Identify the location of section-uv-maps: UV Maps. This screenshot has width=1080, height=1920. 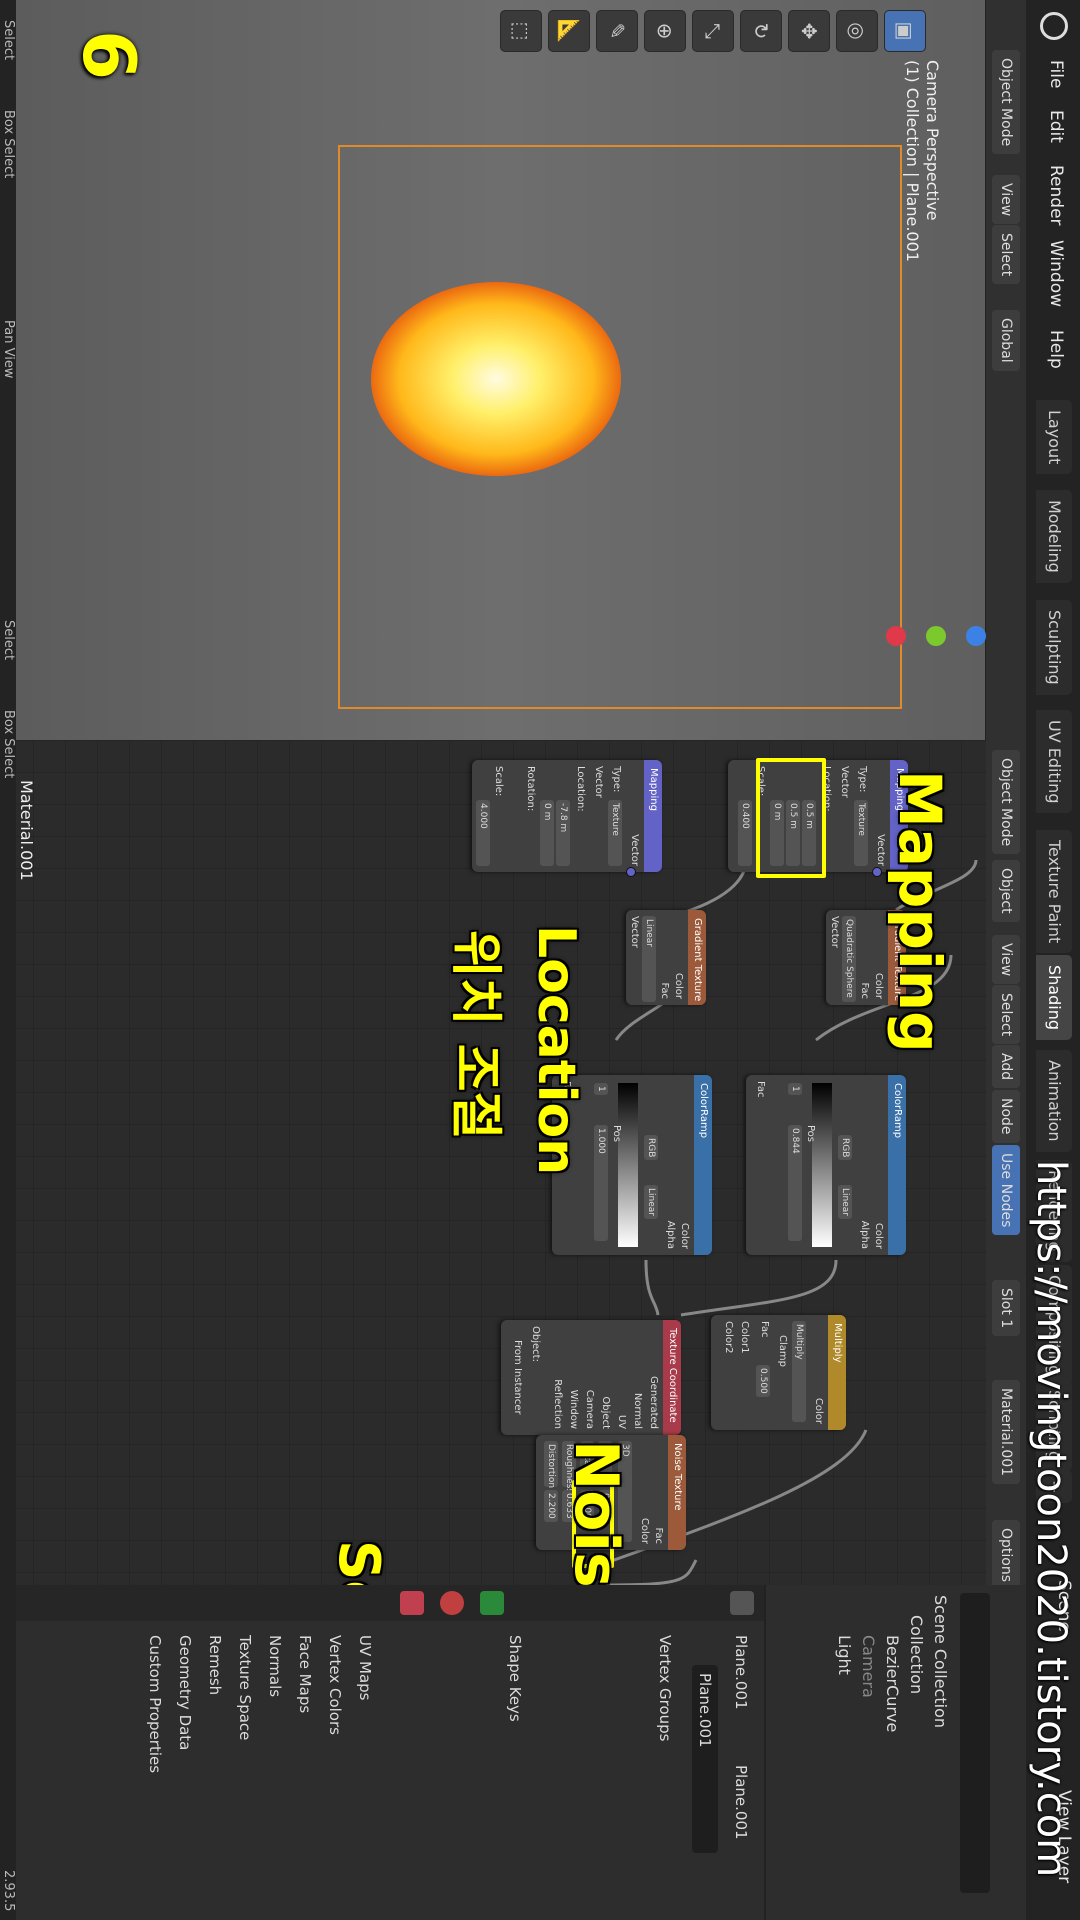
(365, 1667).